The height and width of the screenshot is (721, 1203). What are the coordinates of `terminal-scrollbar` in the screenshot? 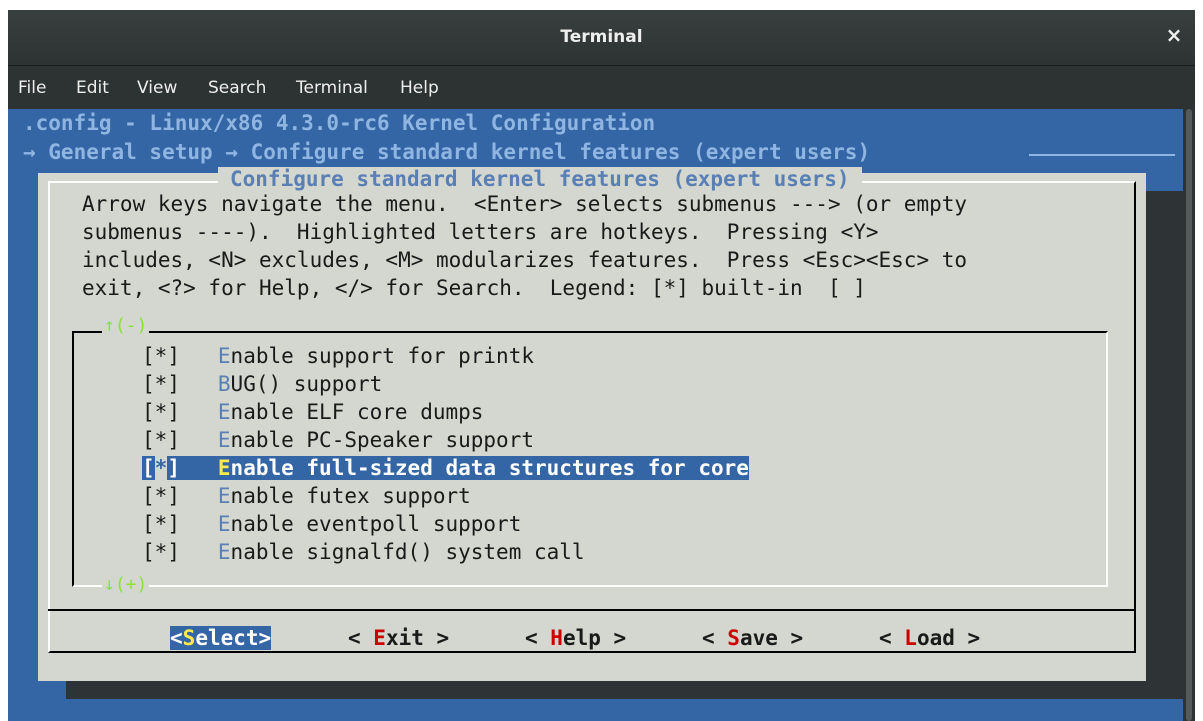 It's located at (1189, 415).